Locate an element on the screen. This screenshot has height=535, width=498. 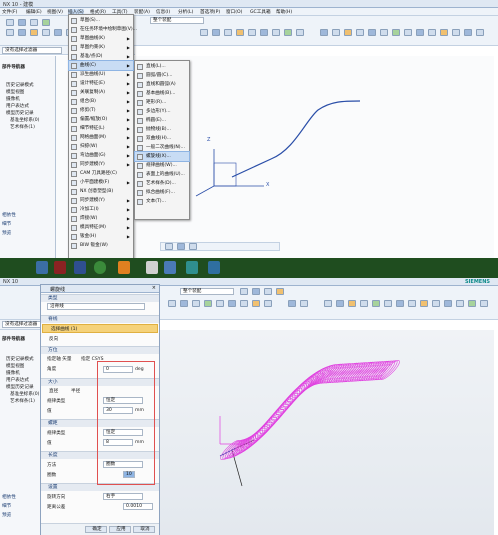
orient-icon is located at coordinates (264, 32).